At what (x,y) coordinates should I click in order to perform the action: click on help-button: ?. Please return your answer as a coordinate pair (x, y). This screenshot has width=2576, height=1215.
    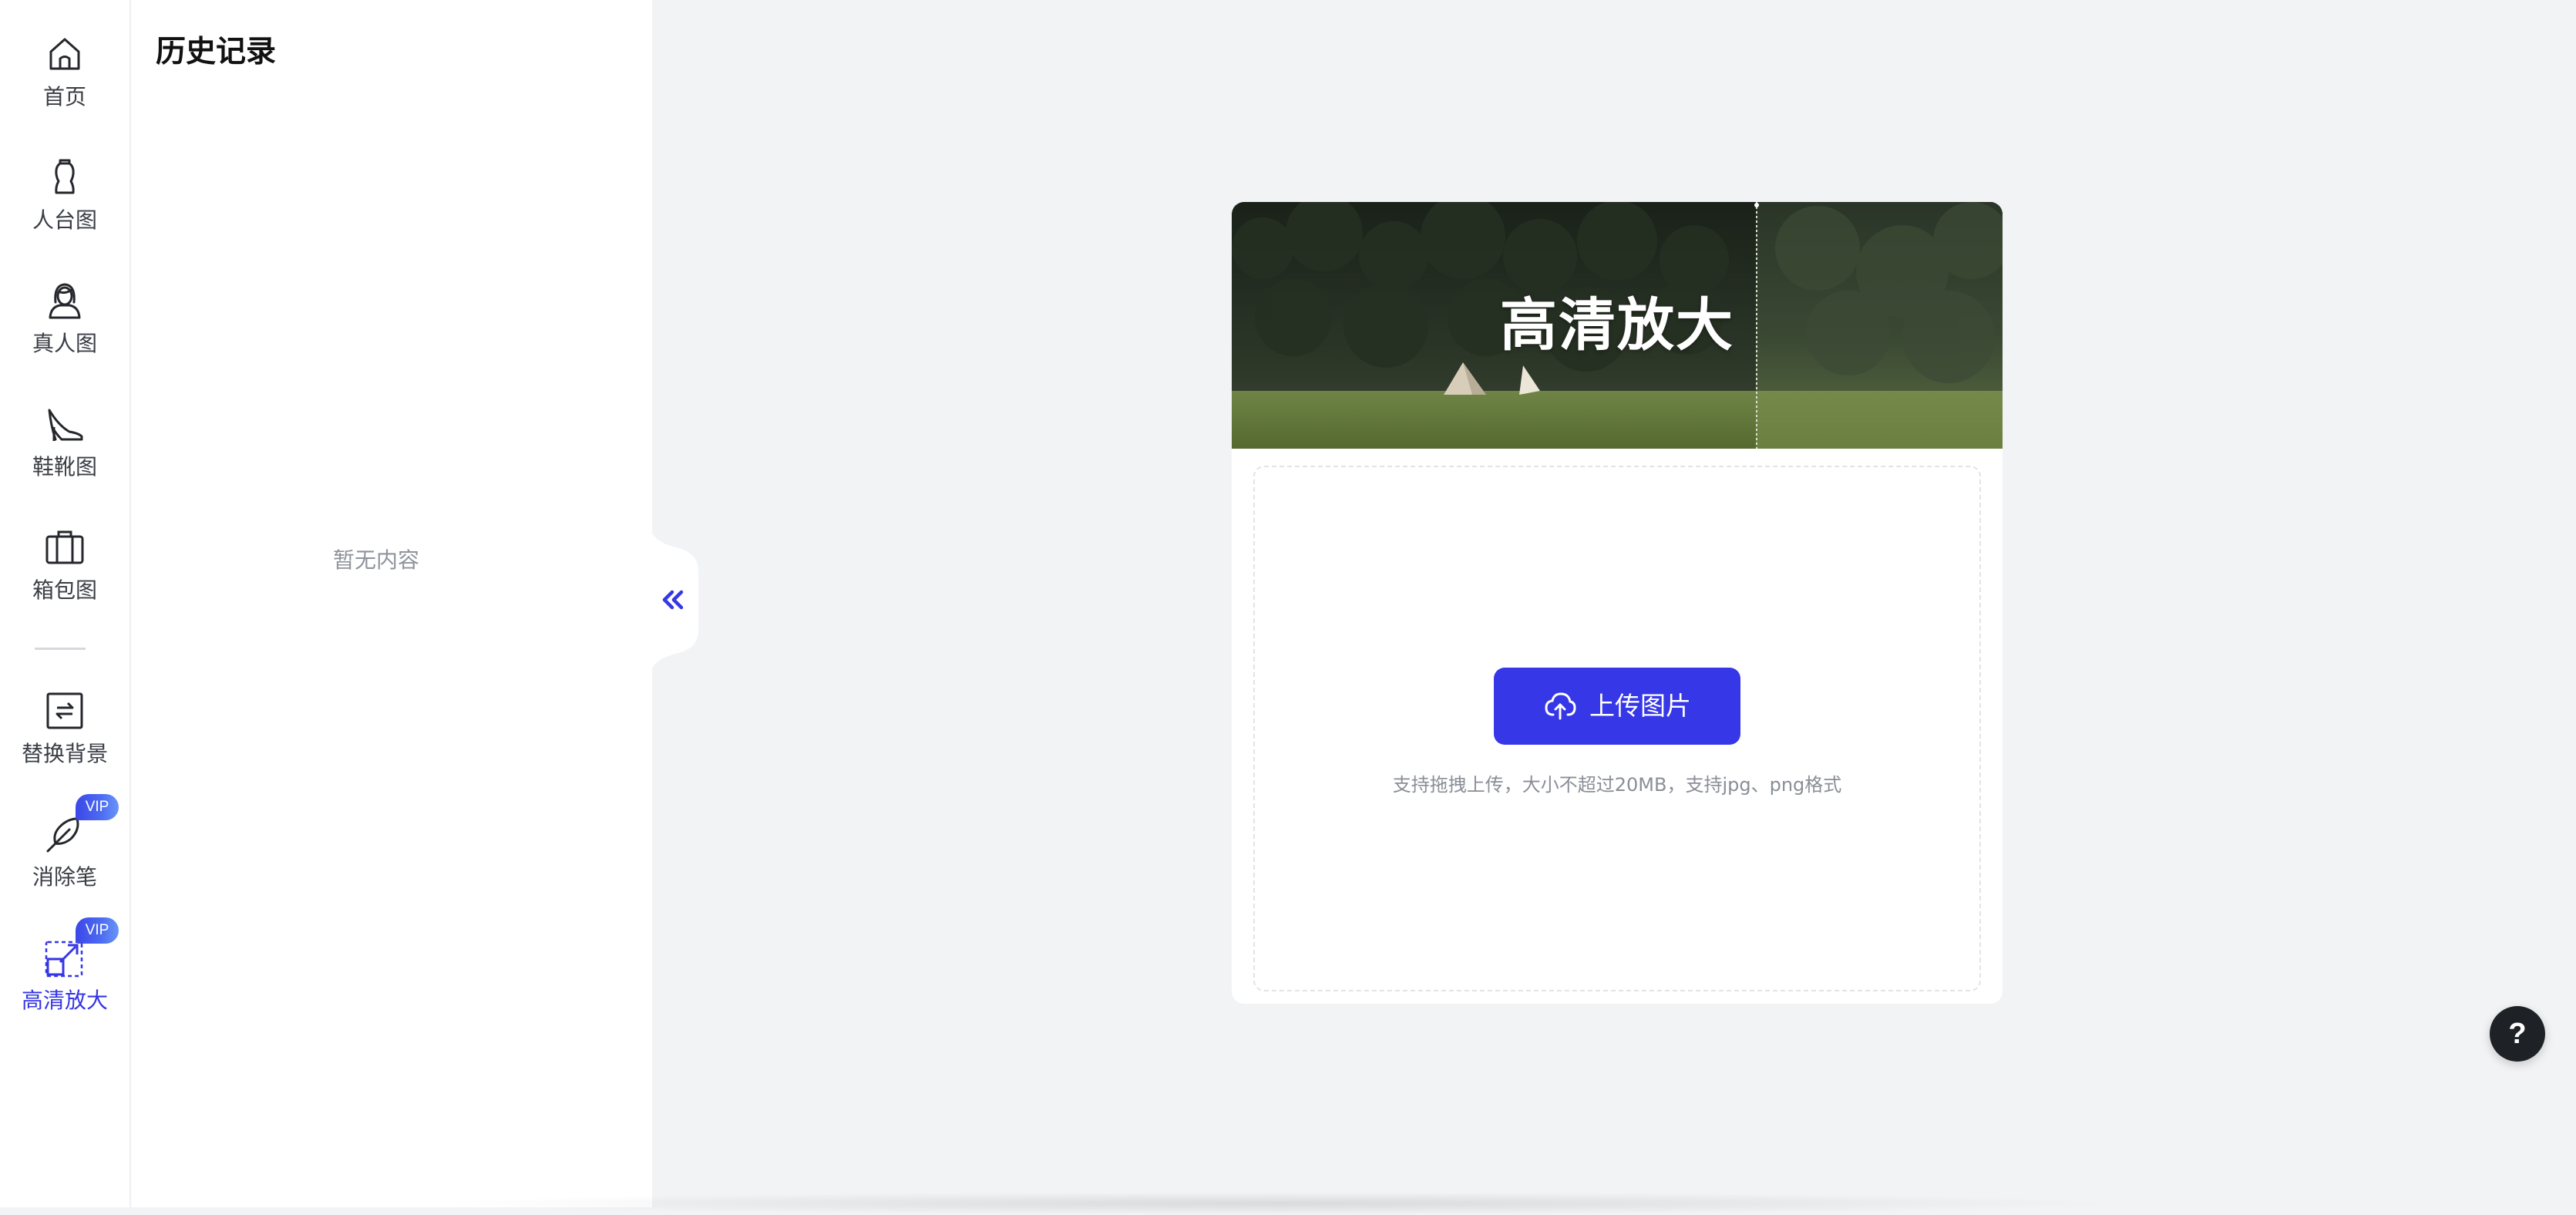
    Looking at the image, I should click on (2517, 1034).